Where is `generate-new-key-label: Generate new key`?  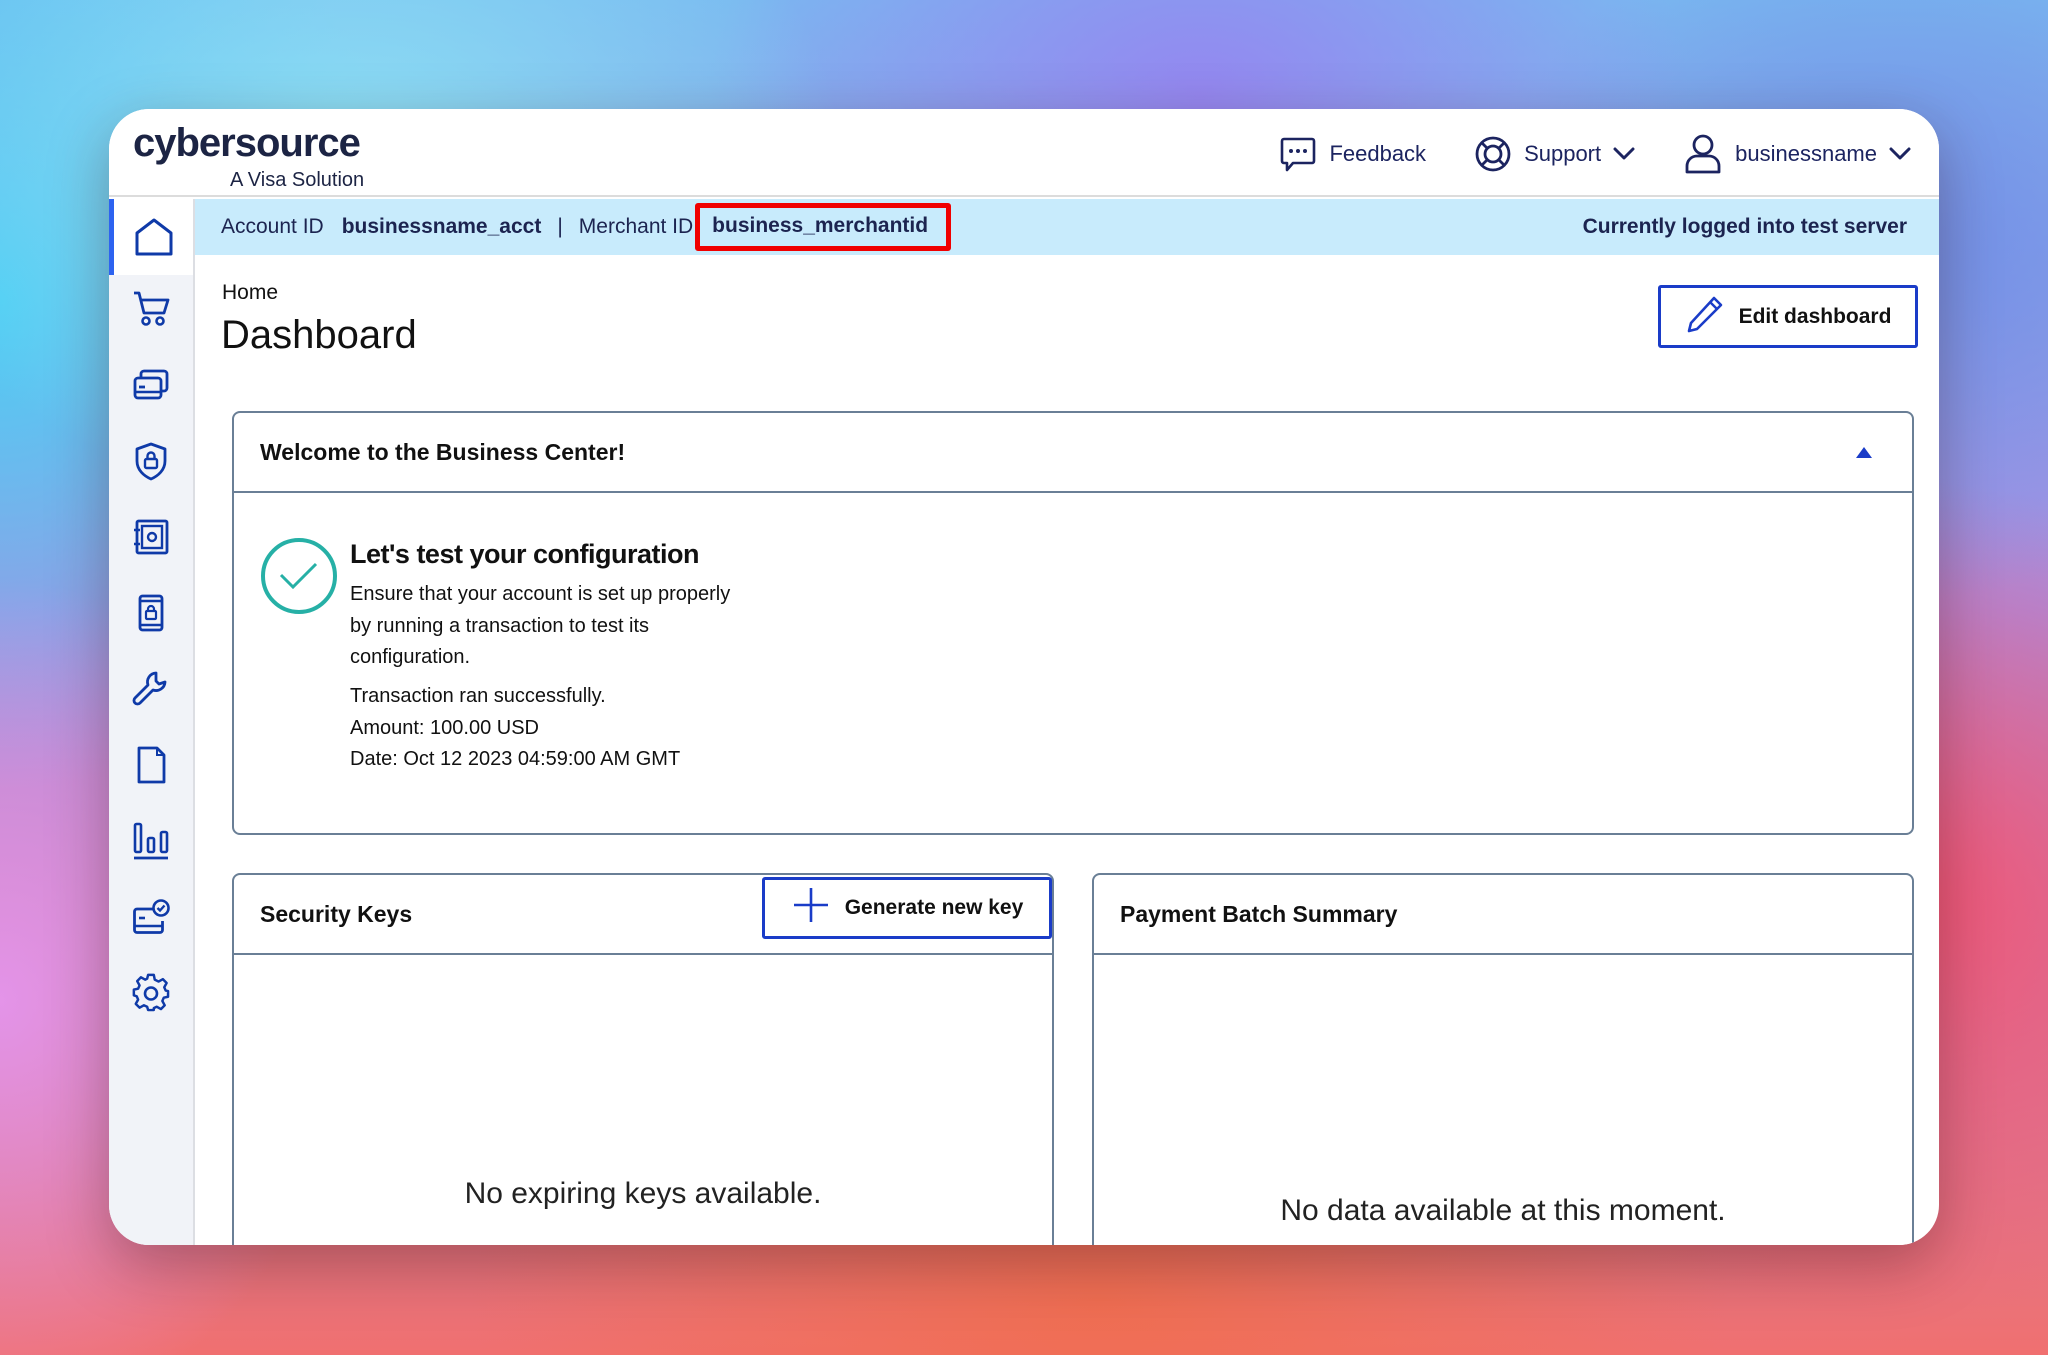
generate-new-key-label: Generate new key is located at coordinates (934, 907).